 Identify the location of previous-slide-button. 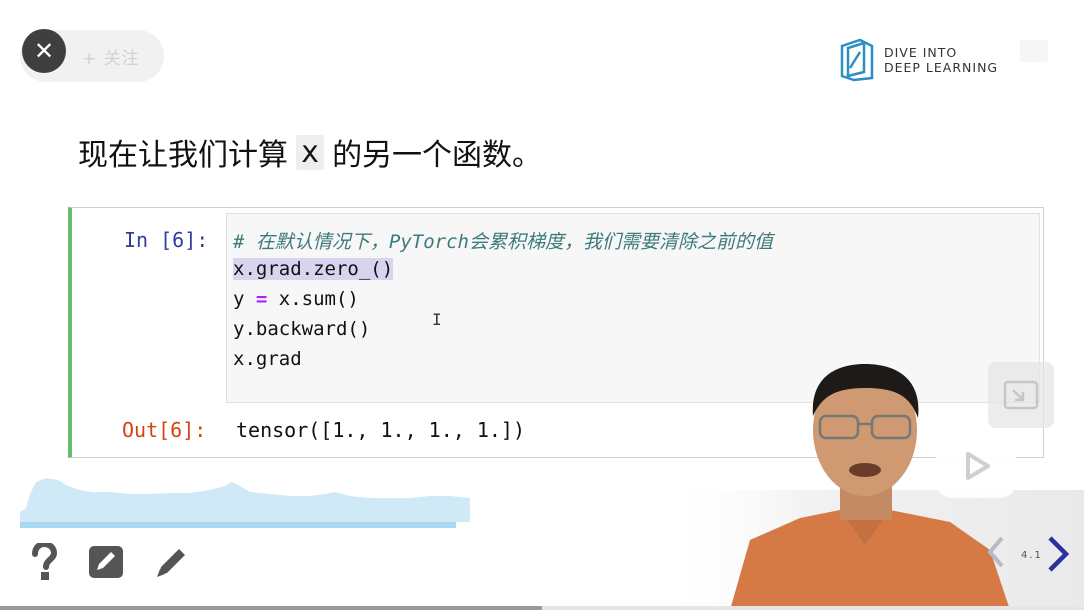
(996, 552).